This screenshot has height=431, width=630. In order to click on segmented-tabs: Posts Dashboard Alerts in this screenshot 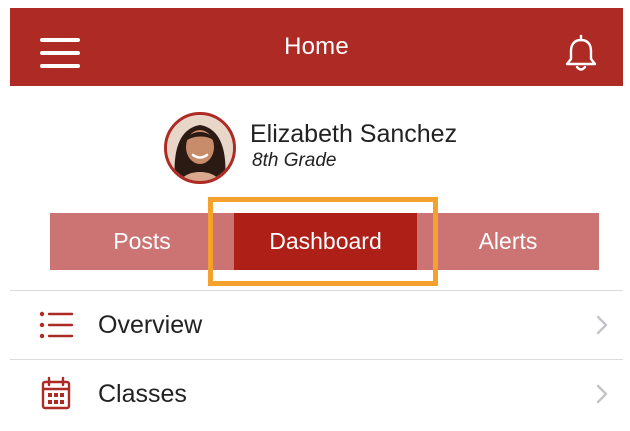, I will do `click(324, 241)`.